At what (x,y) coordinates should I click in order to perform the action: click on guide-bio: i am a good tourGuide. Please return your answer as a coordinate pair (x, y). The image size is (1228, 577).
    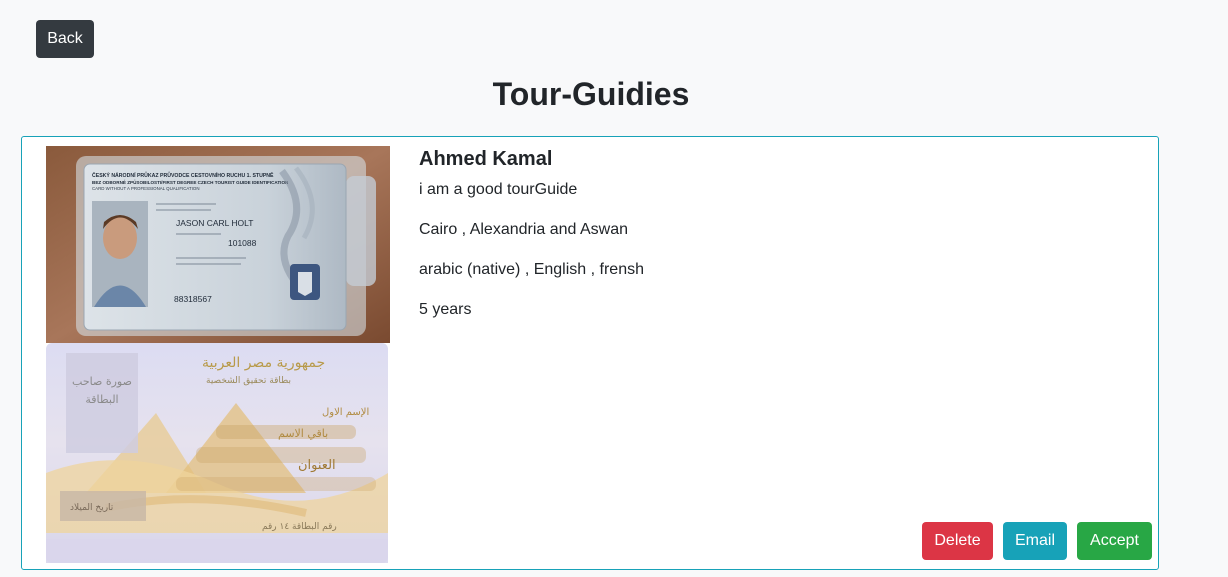
    Looking at the image, I should click on (498, 189).